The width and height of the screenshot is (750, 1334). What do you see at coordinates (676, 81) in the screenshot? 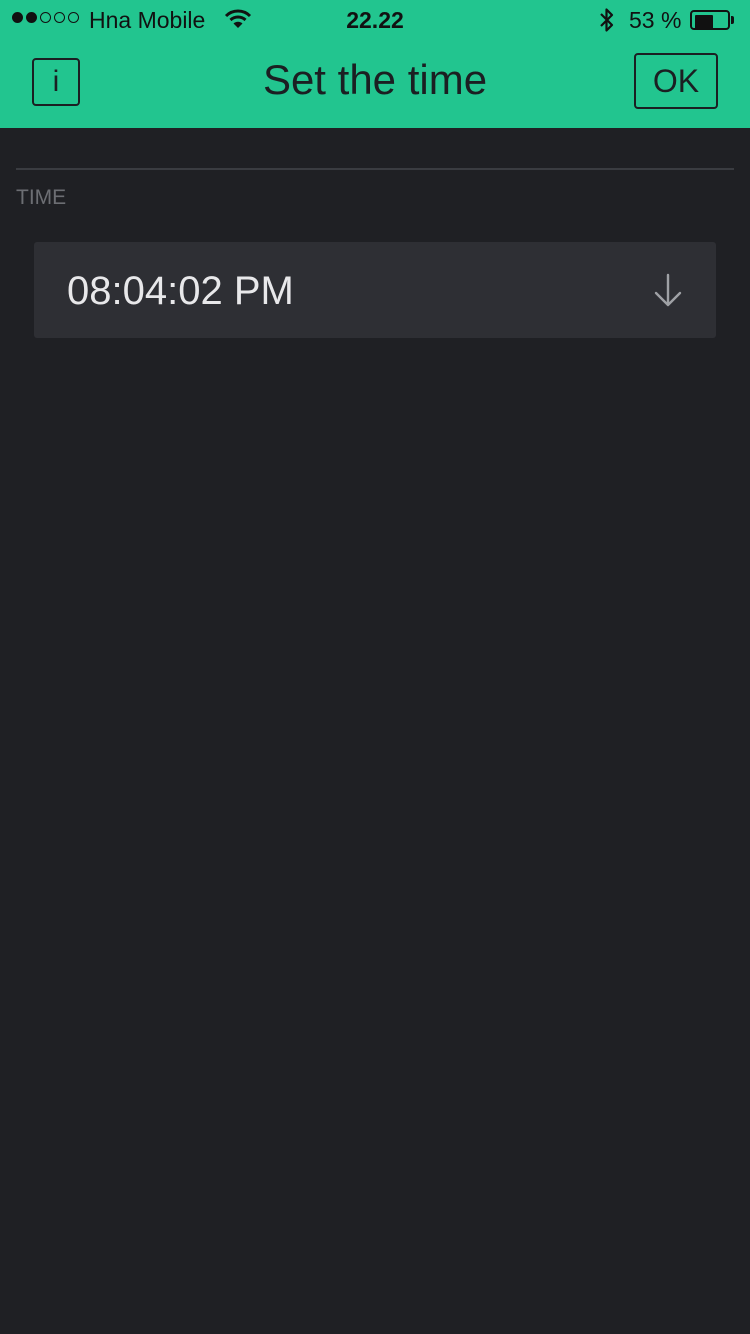
I see `ok-button: OK` at bounding box center [676, 81].